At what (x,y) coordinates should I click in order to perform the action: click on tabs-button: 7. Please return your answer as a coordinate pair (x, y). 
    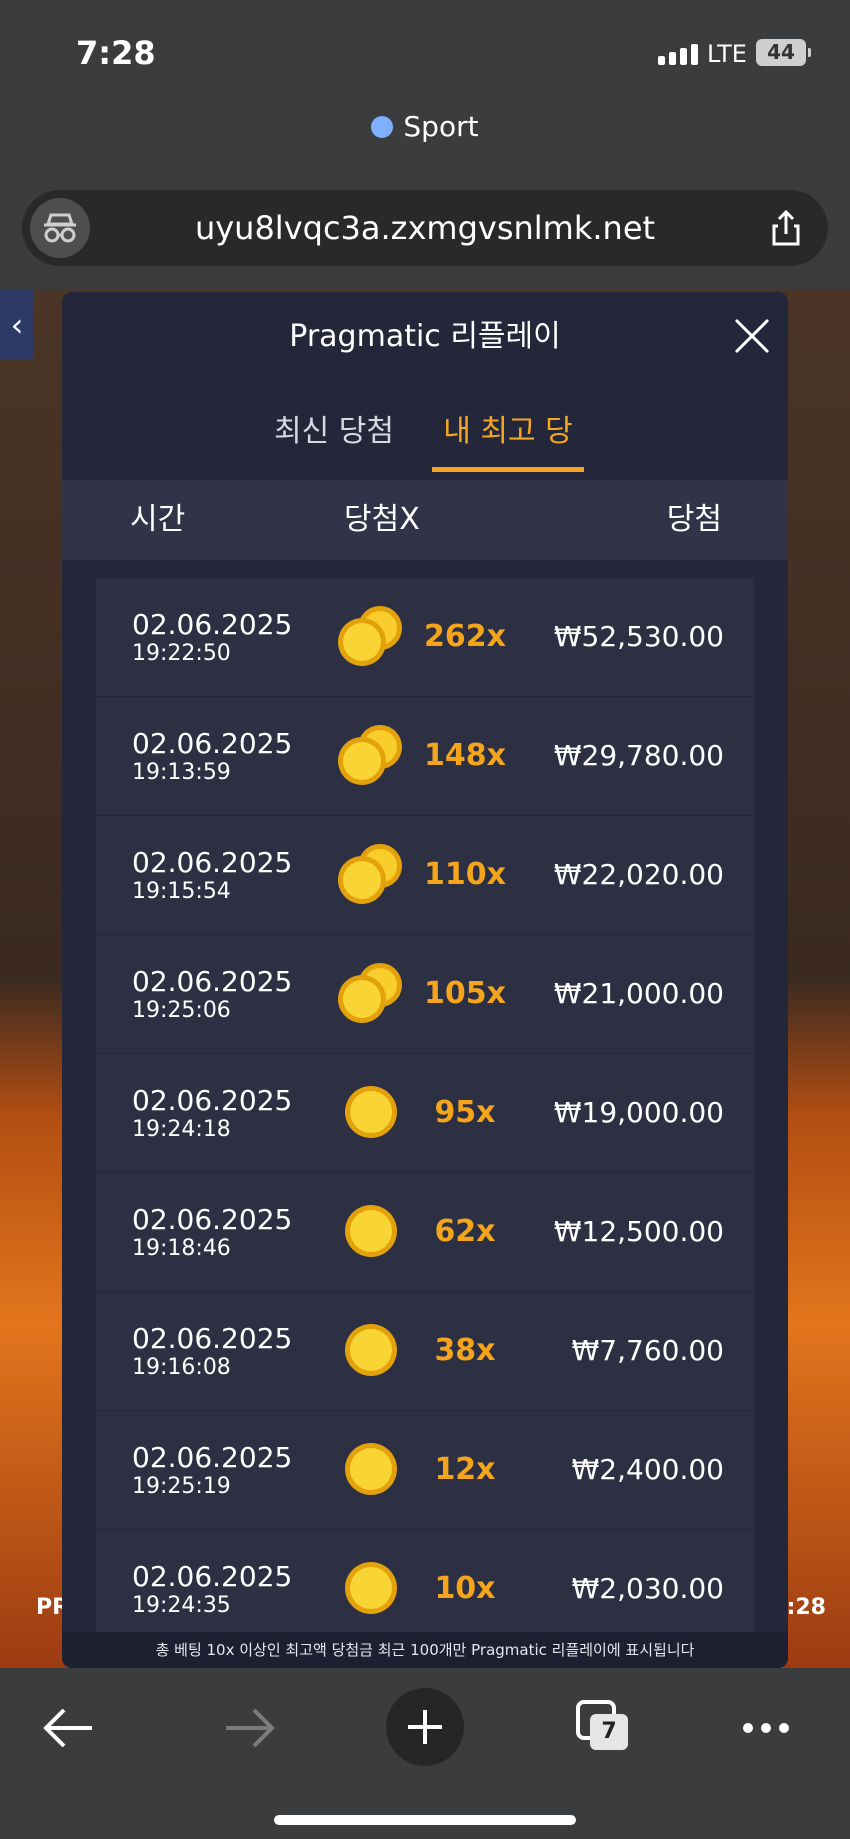
    Looking at the image, I should click on (606, 1728).